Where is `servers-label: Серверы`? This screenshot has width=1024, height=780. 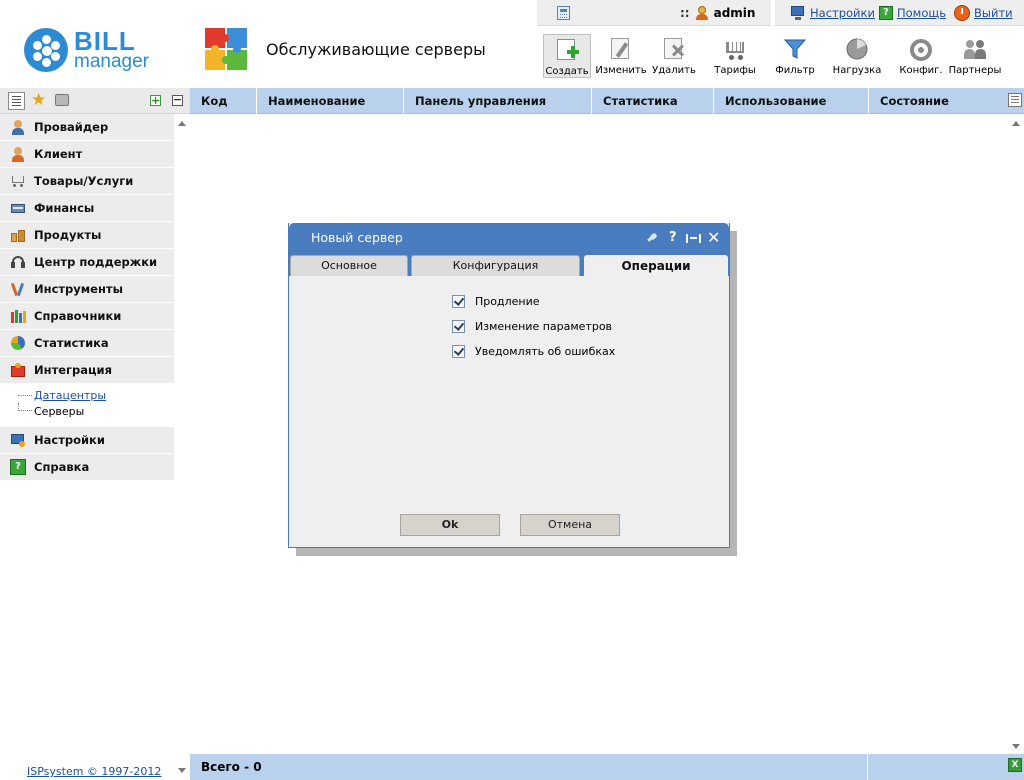 servers-label: Серверы is located at coordinates (59, 411).